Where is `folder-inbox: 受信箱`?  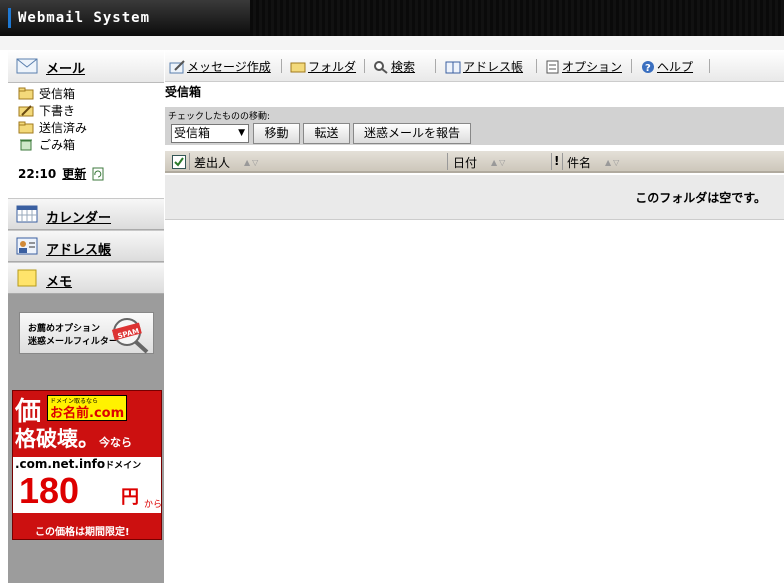
folder-inbox: 受信箱 is located at coordinates (46, 93).